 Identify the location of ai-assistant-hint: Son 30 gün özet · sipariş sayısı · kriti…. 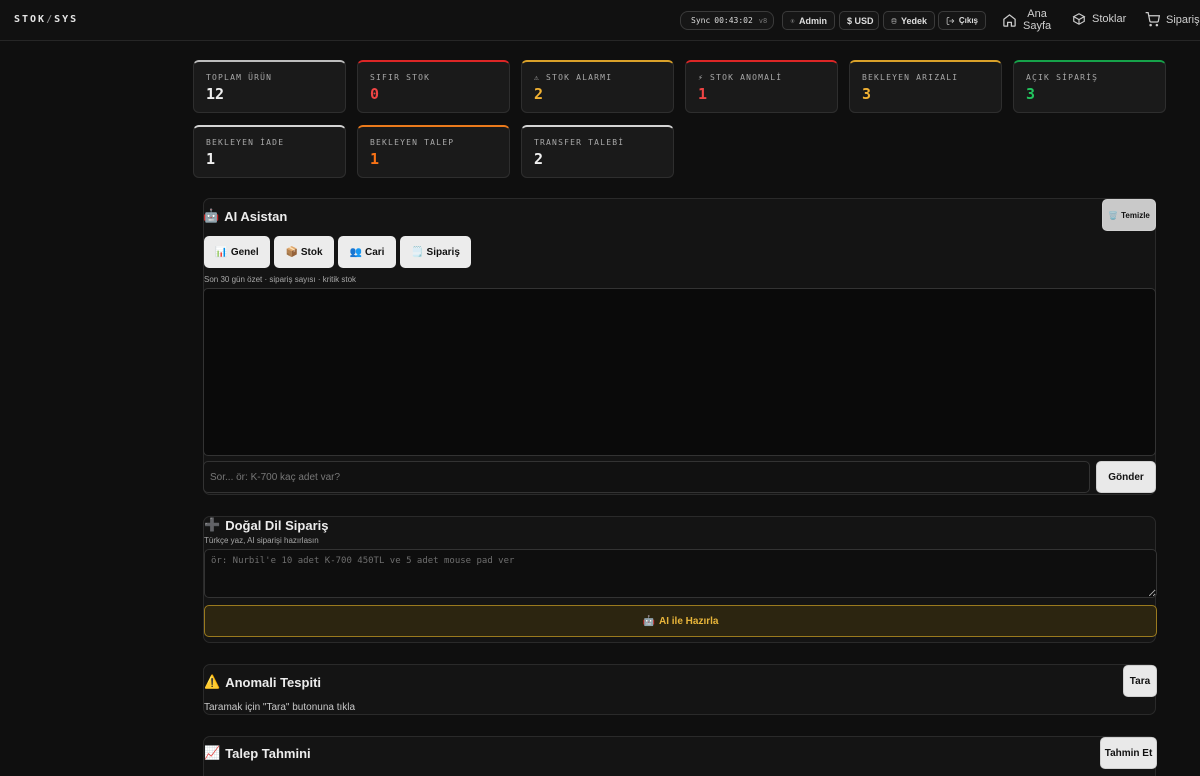
(280, 279).